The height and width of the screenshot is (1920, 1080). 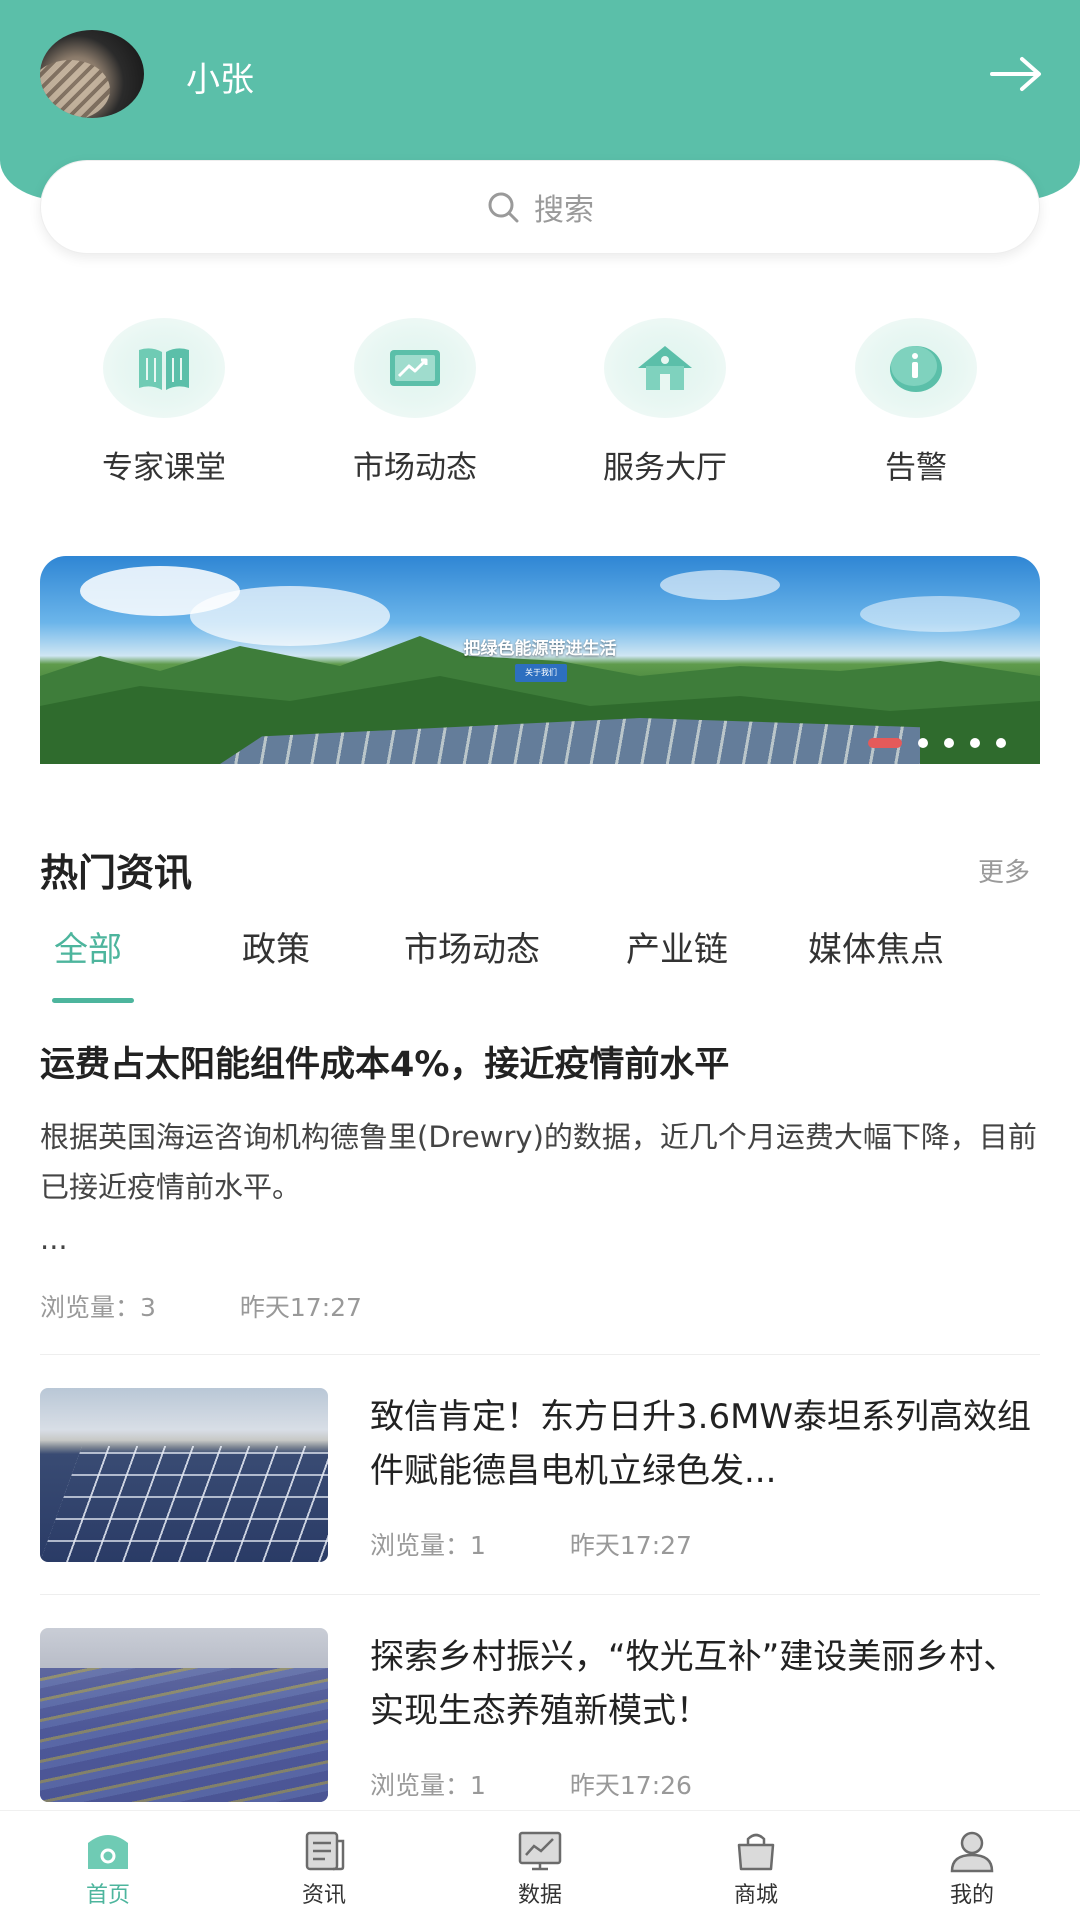 I want to click on article-title: 探索乡村振兴，“牧光互补”建设美丽乡村、实现生态养殖新模式！, so click(x=705, y=1684).